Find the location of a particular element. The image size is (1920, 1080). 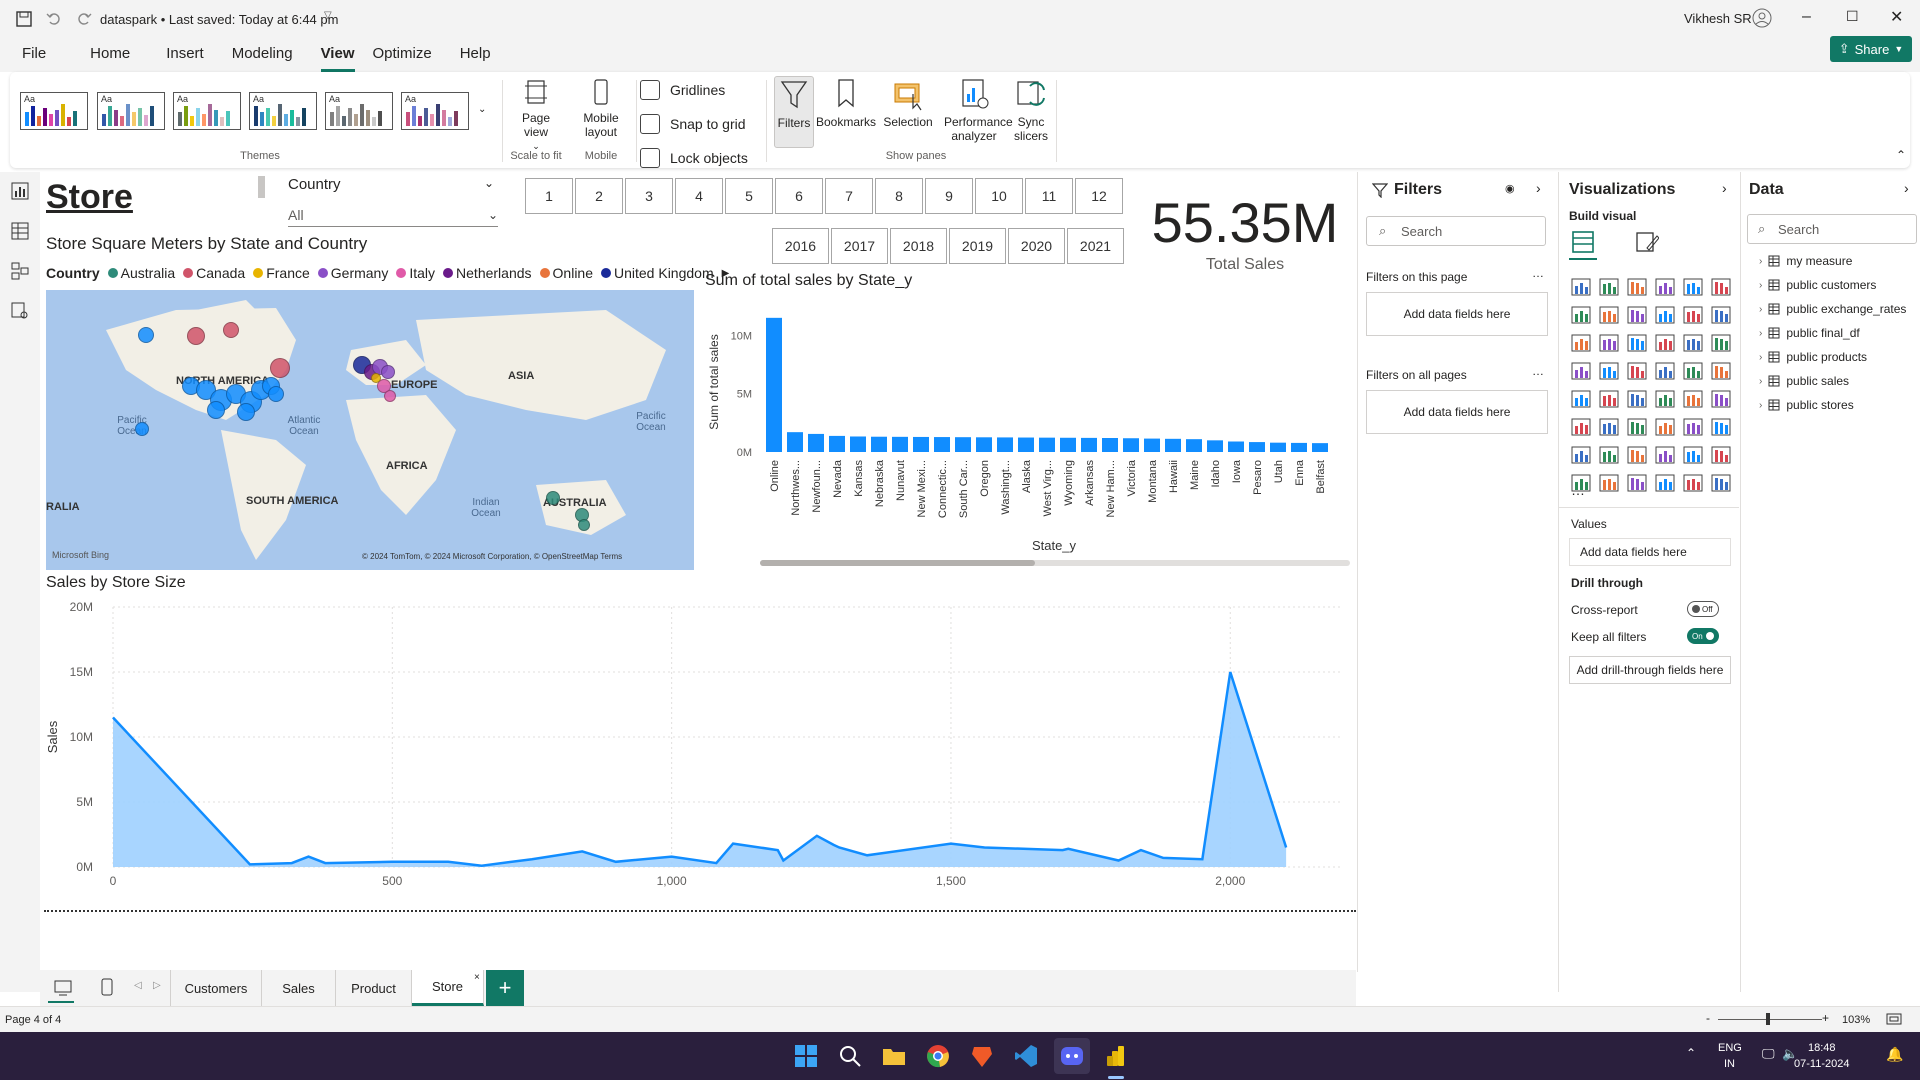

country-slicer: Country ⌄ All ⌄ is located at coordinates (393, 201).